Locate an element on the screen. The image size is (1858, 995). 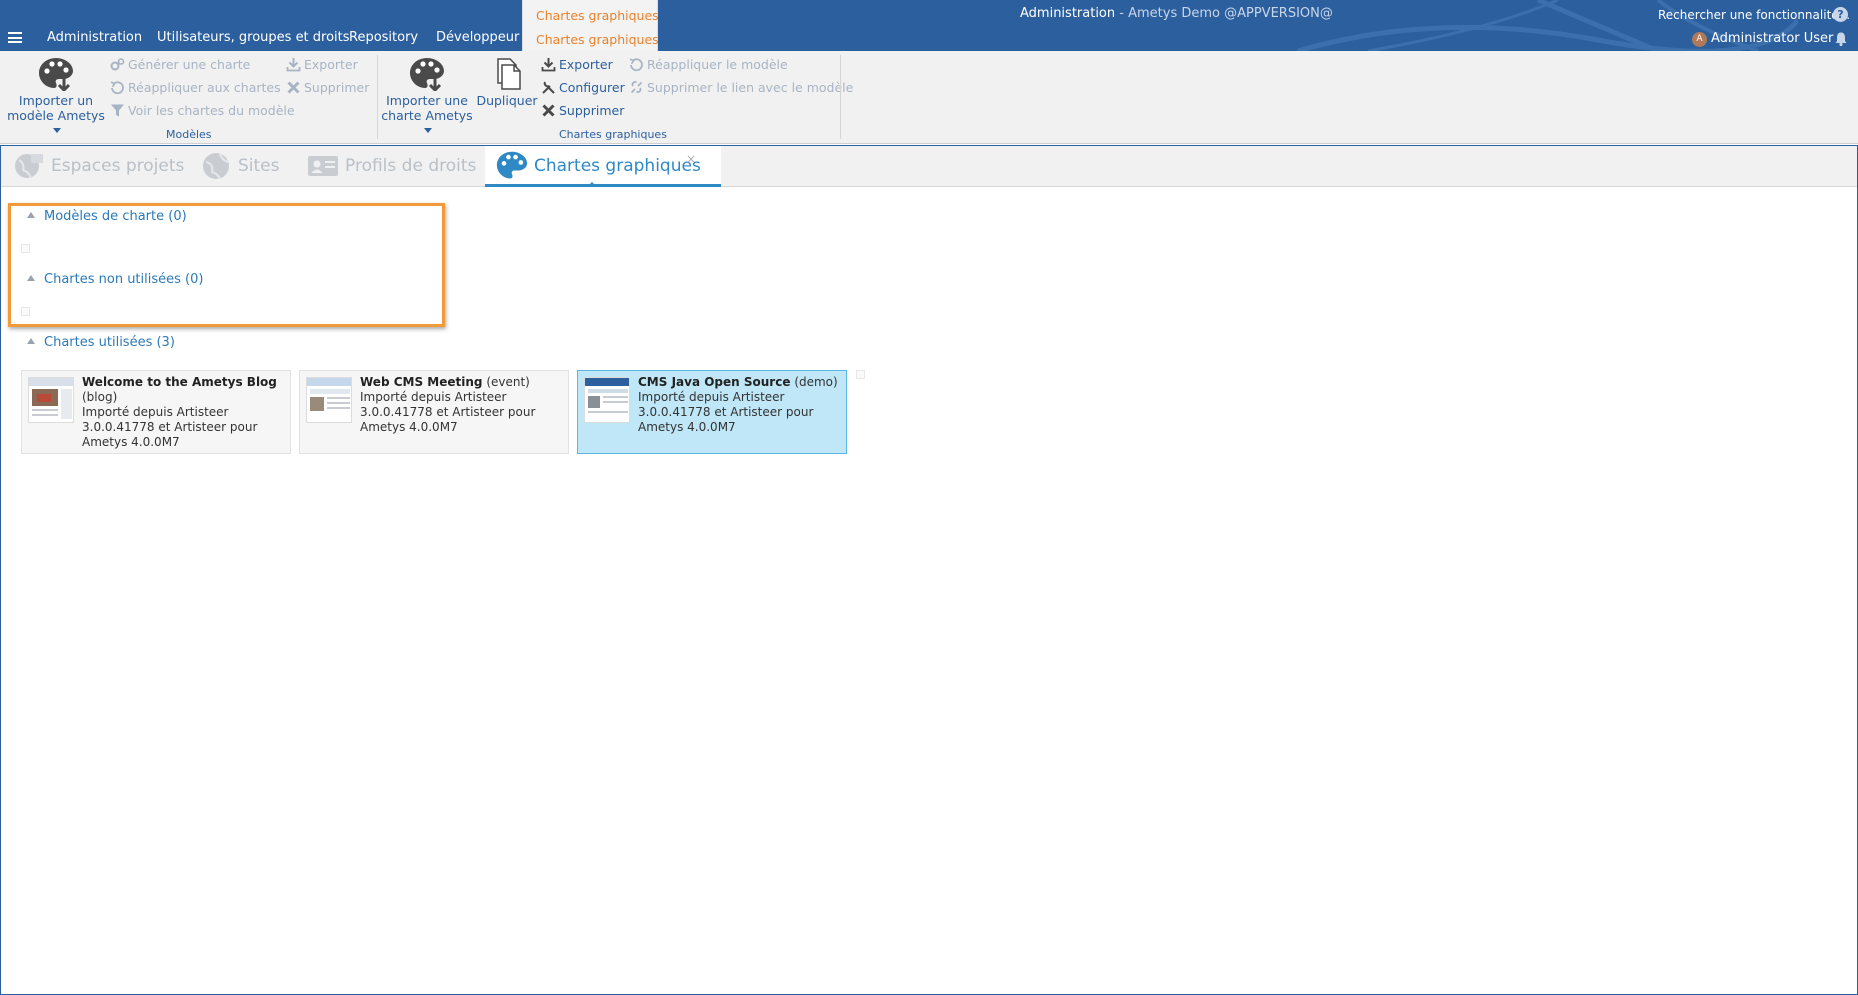
section-unused-header: Chartes non utilisées (0) is located at coordinates (115, 279).